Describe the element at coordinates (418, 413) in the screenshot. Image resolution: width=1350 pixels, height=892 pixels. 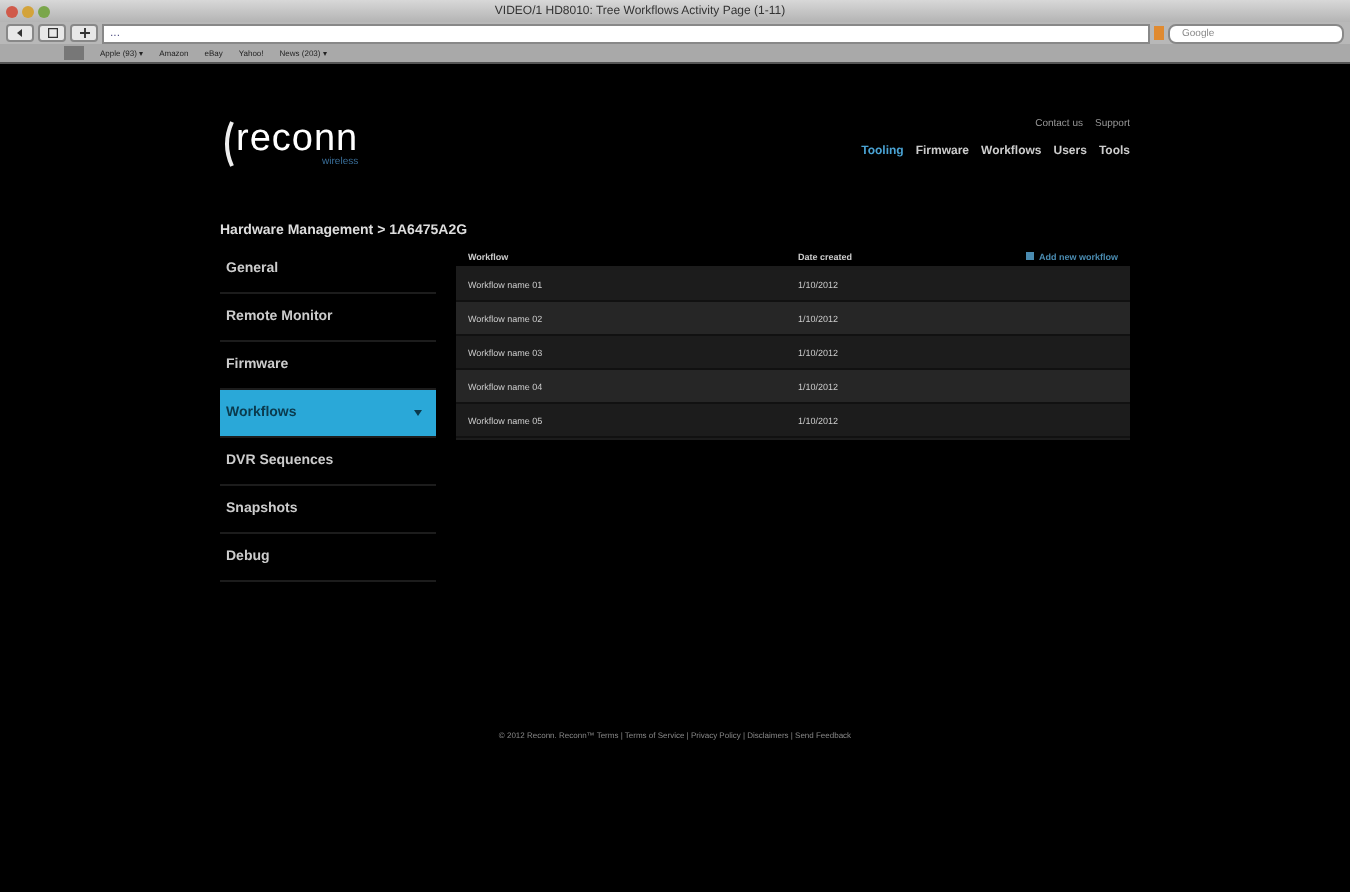
I see `caret-icon` at that location.